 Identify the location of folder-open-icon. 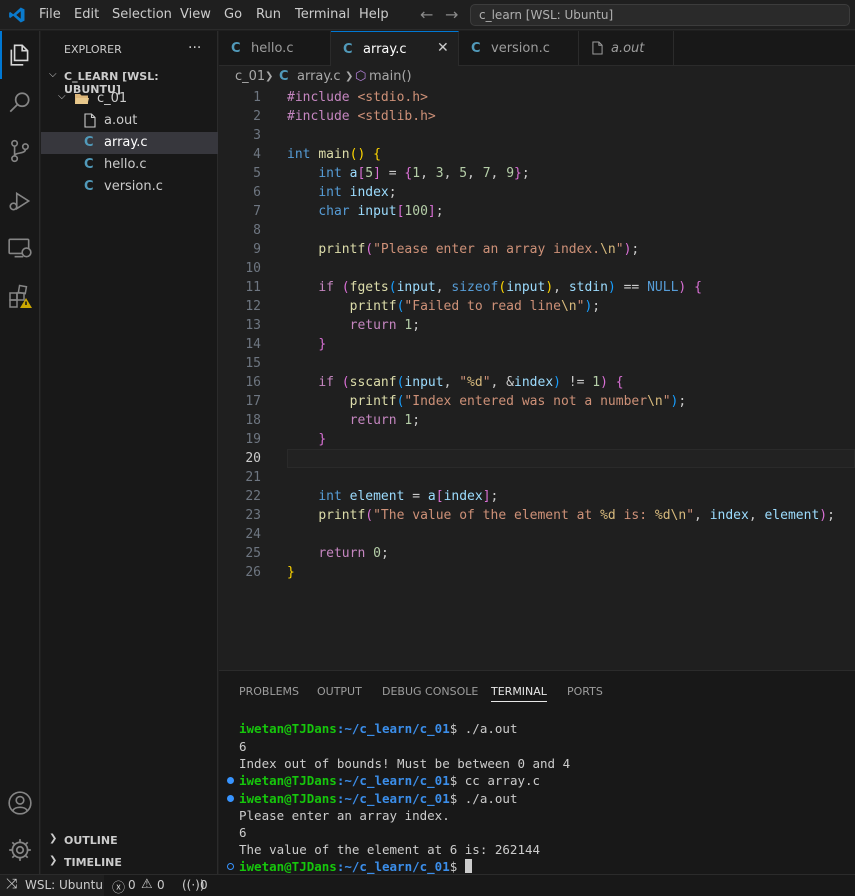
(82, 99).